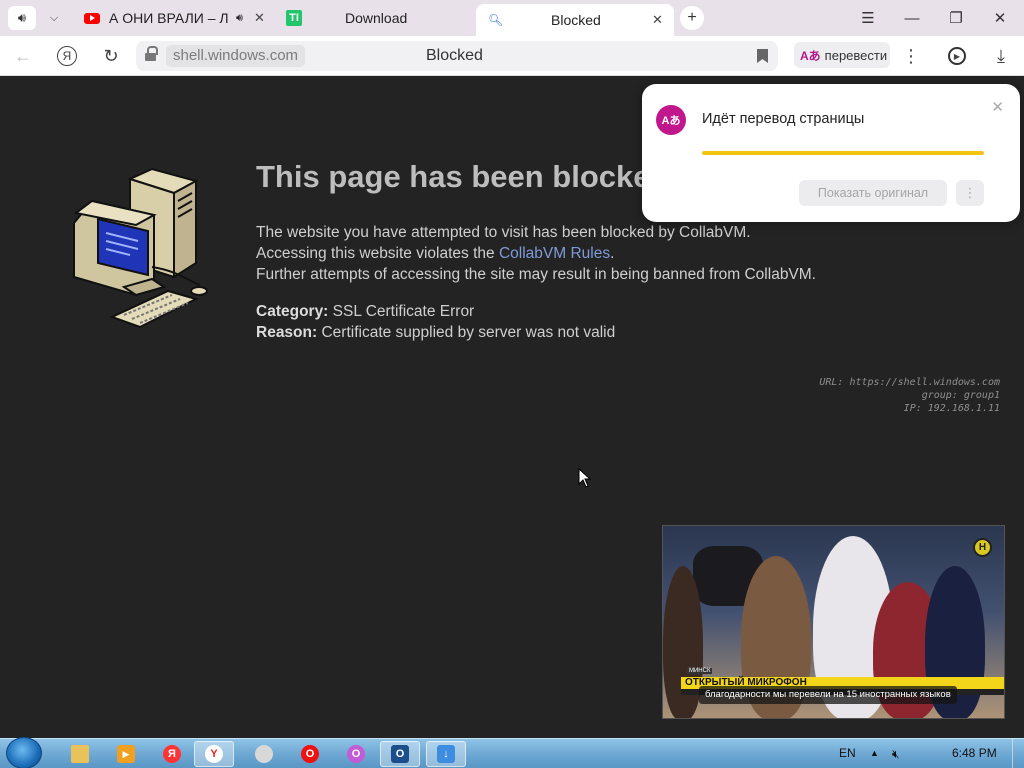 This screenshot has height=768, width=1024. I want to click on show-original-button: Показать оригинал, so click(873, 193).